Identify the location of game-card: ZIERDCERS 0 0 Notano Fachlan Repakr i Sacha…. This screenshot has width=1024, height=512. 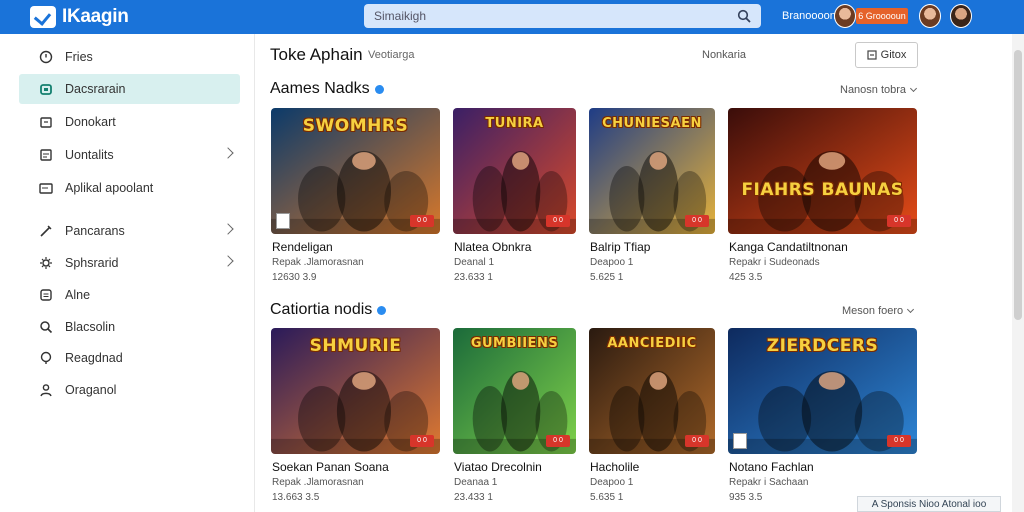
(822, 415).